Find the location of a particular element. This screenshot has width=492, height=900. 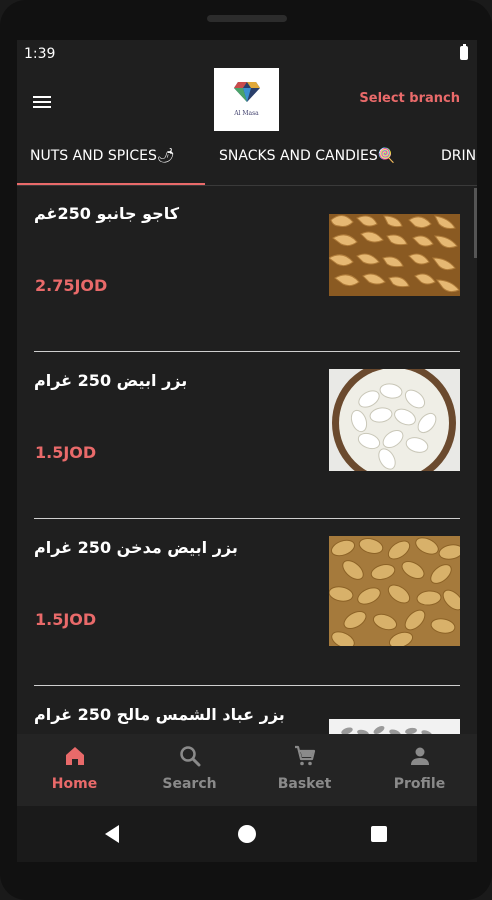

nav-home-label: Home is located at coordinates (74, 784).